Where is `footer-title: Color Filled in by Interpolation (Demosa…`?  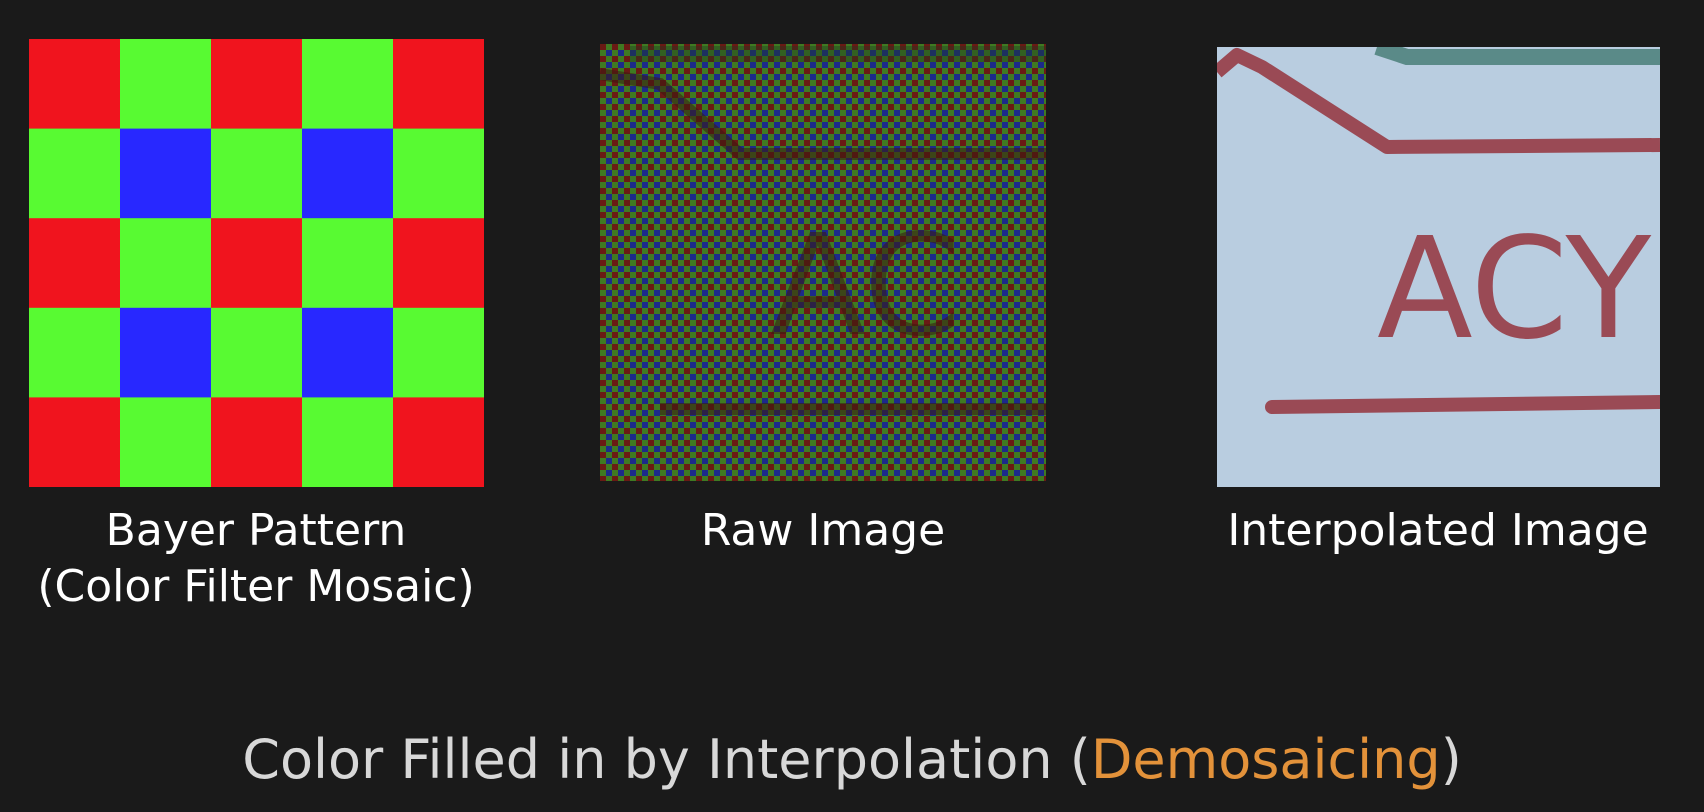 footer-title: Color Filled in by Interpolation (Demosa… is located at coordinates (852, 760).